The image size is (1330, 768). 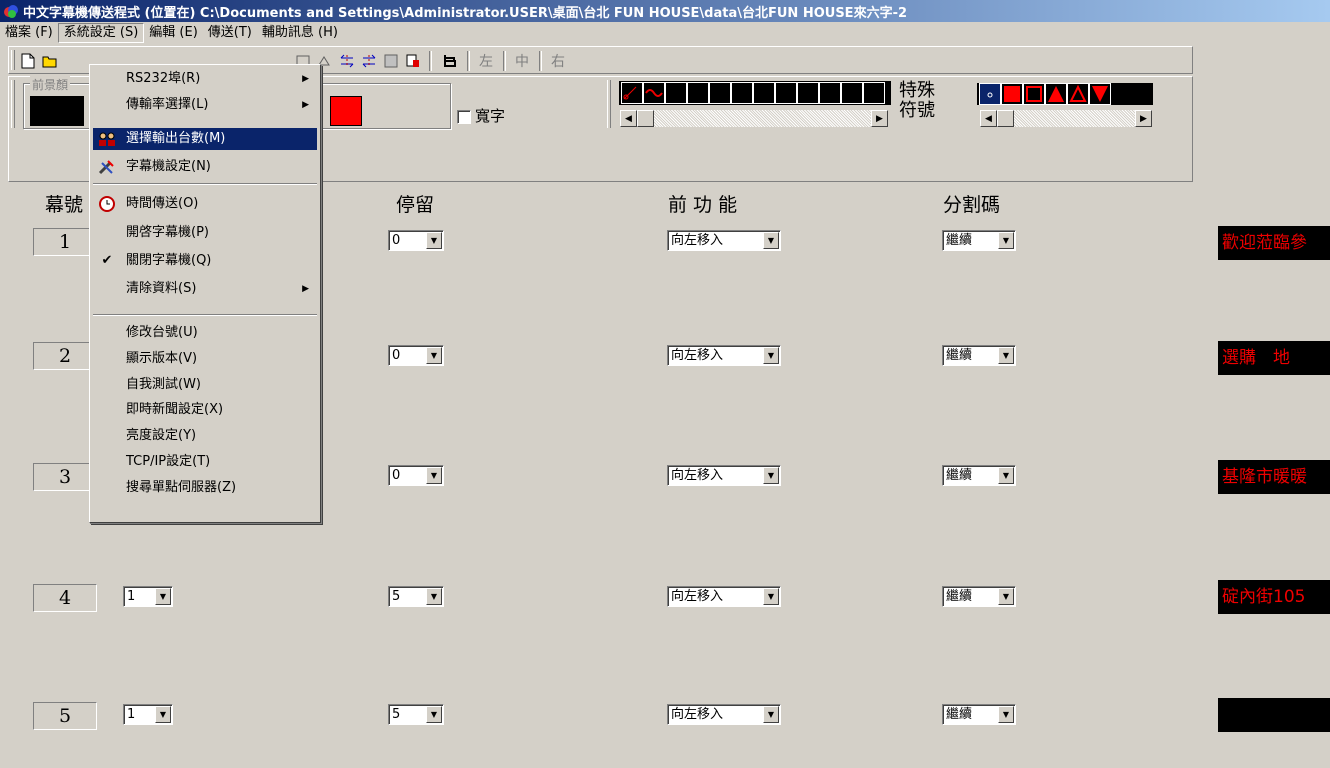 What do you see at coordinates (522, 61) in the screenshot?
I see `align-center-button: 中` at bounding box center [522, 61].